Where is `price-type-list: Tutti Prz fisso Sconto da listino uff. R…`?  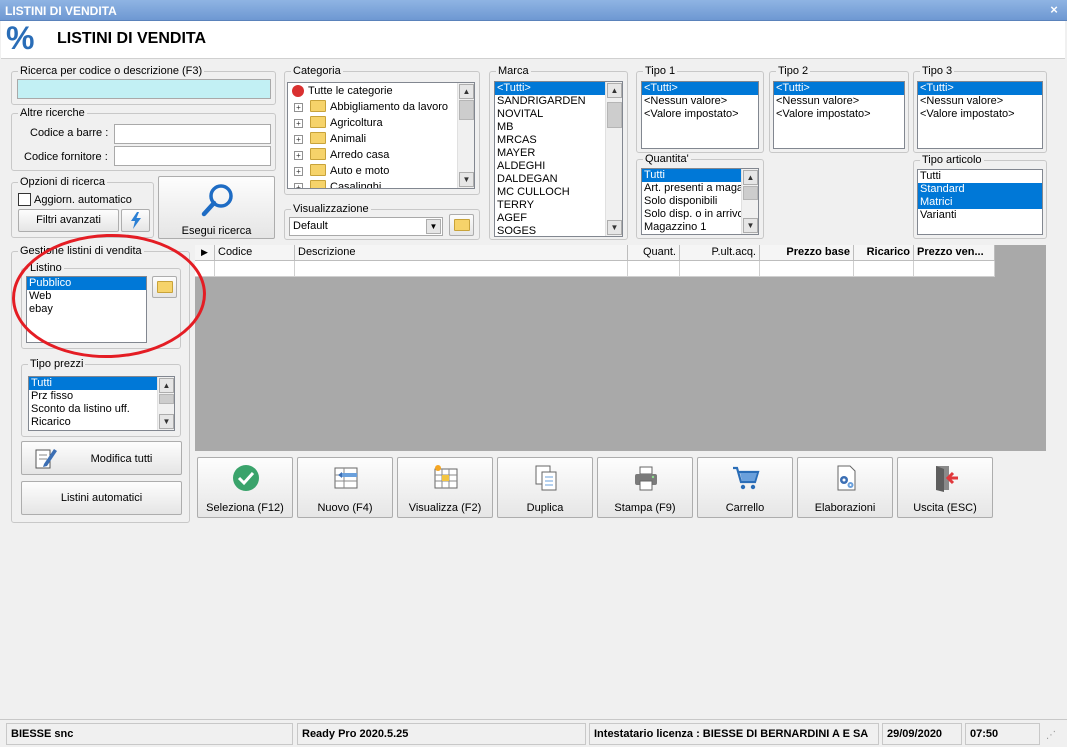 price-type-list: Tutti Prz fisso Sconto da listino uff. R… is located at coordinates (101, 403).